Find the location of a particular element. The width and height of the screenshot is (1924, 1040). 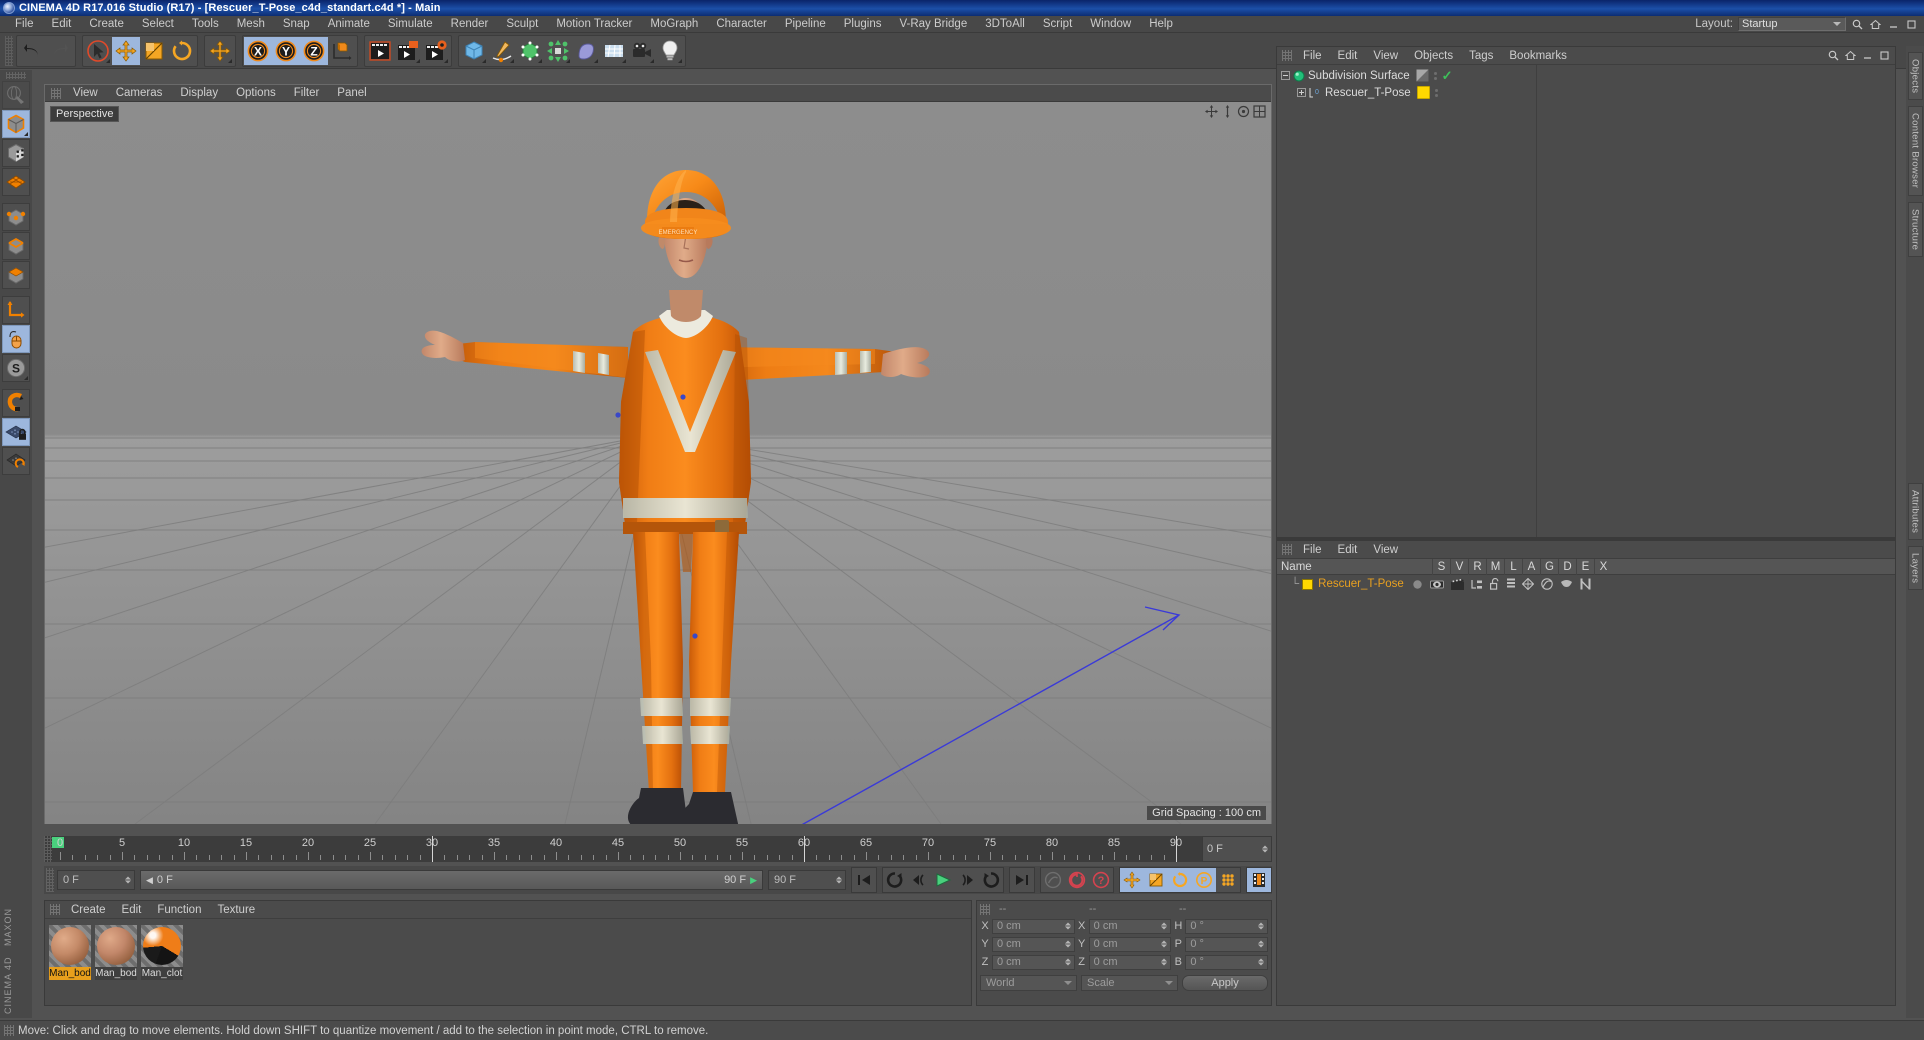

position-x-input: 0 cm is located at coordinates (1033, 926).